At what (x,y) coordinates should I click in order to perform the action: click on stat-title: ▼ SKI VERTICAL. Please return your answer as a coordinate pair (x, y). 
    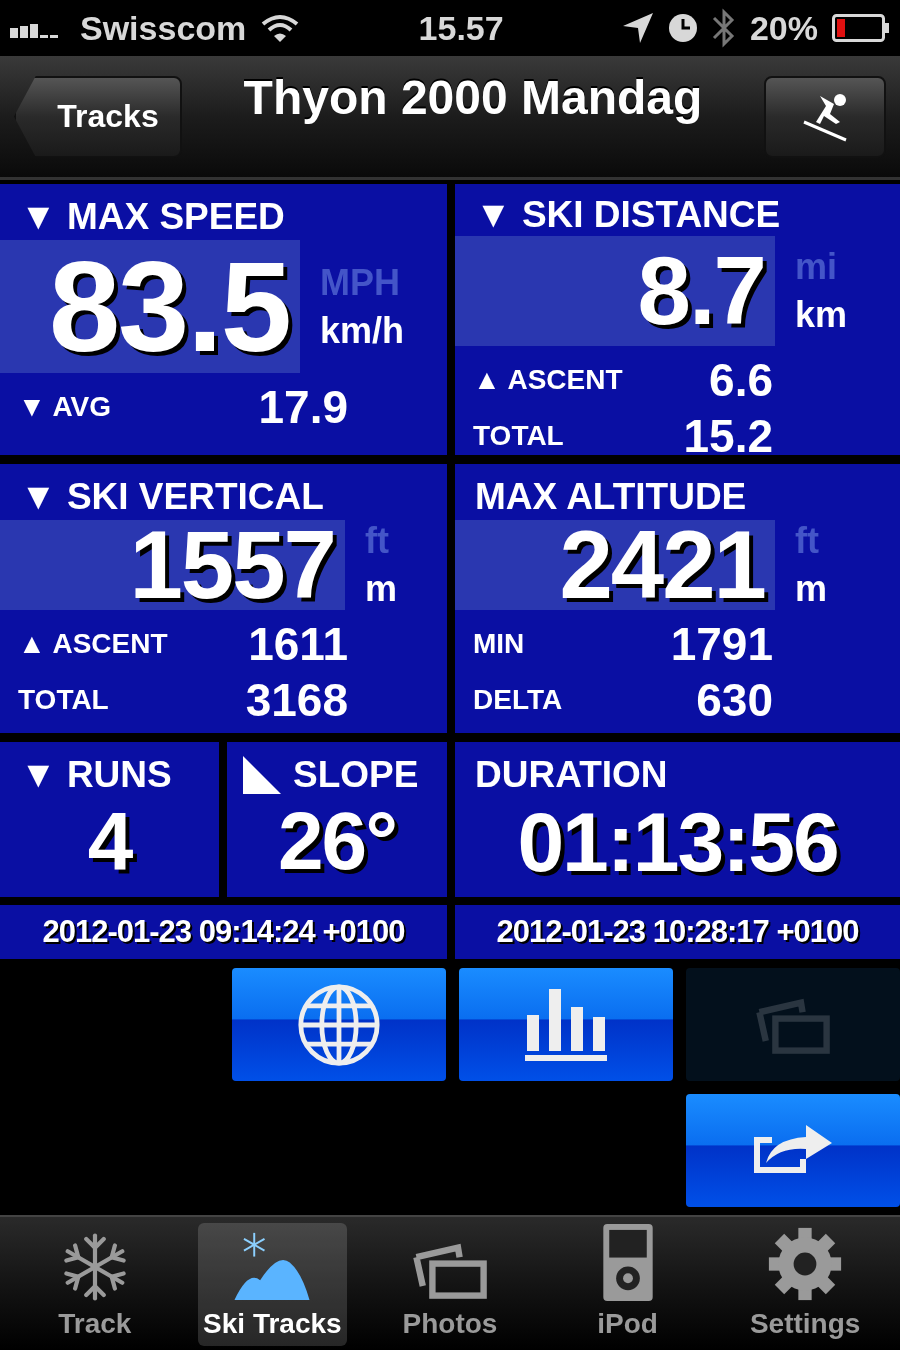
    Looking at the image, I should click on (172, 497).